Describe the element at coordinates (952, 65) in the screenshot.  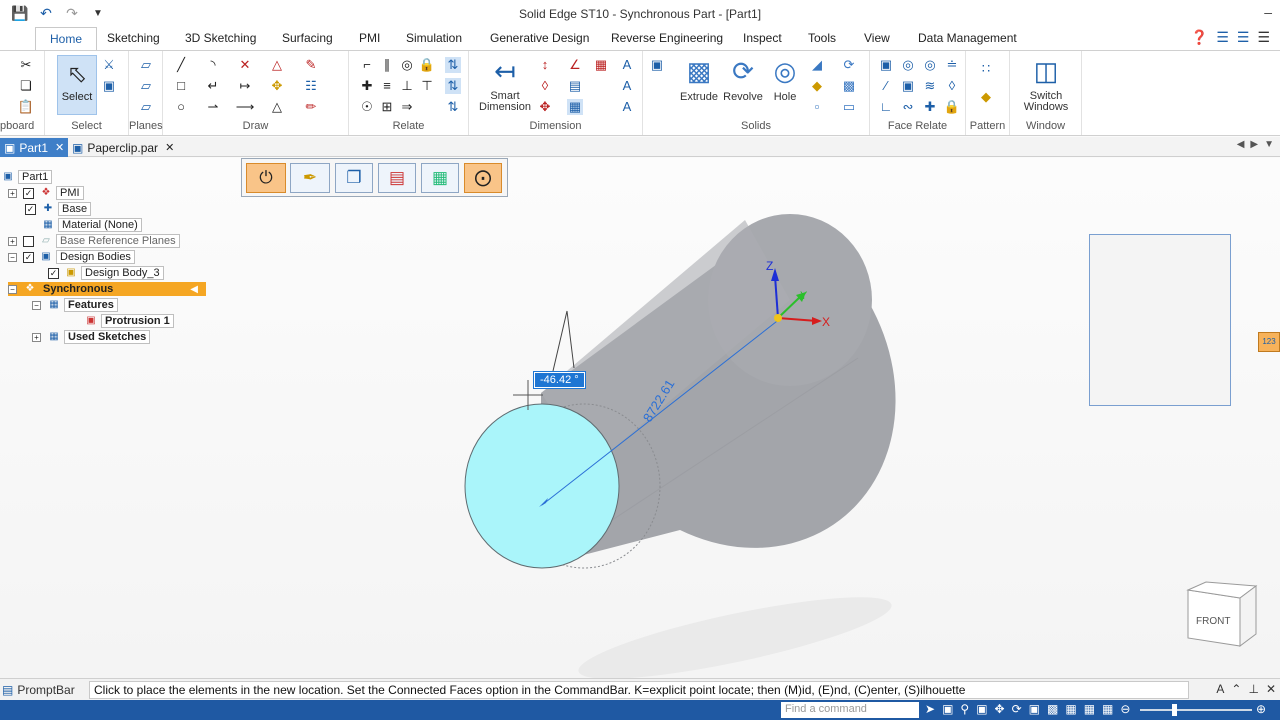
I see `tangent-face-icon: ≐` at that location.